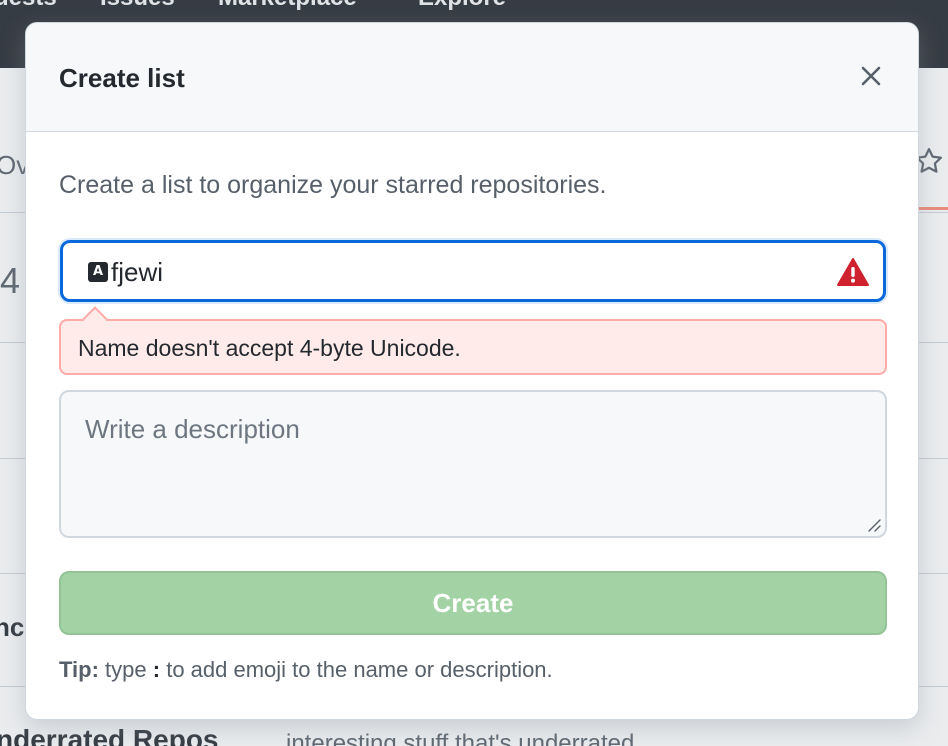  What do you see at coordinates (122, 78) in the screenshot?
I see `dialog-title: Create list` at bounding box center [122, 78].